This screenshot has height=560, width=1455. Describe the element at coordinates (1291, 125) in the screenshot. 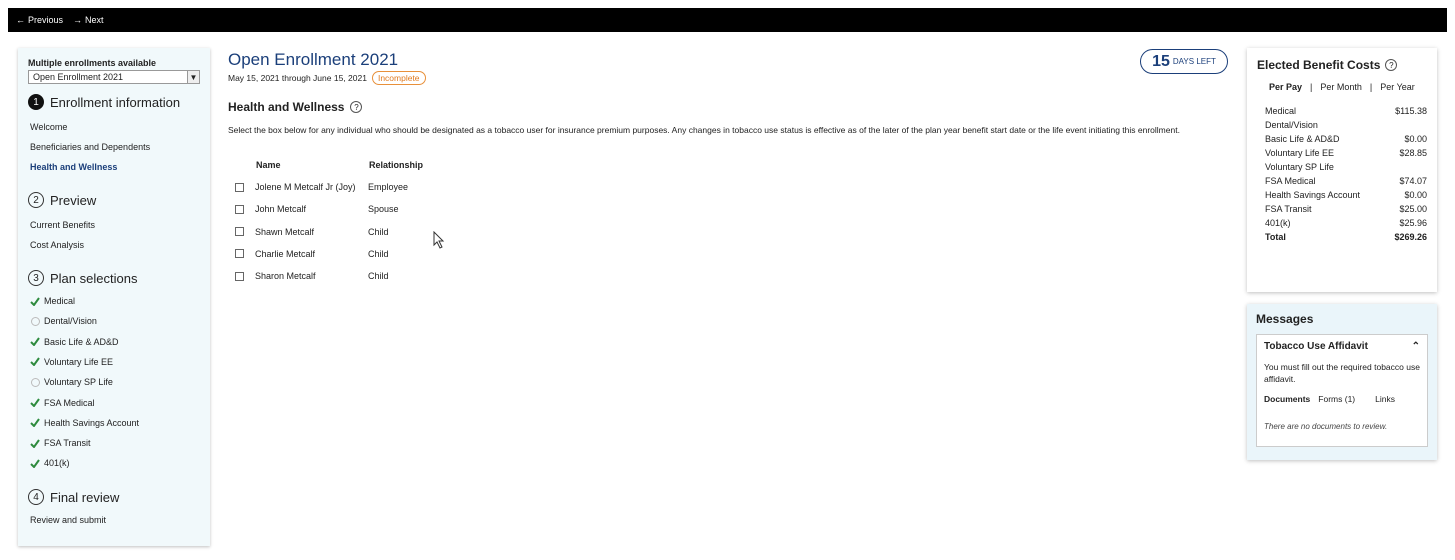

I see `cost-row: Dental/Vision` at that location.